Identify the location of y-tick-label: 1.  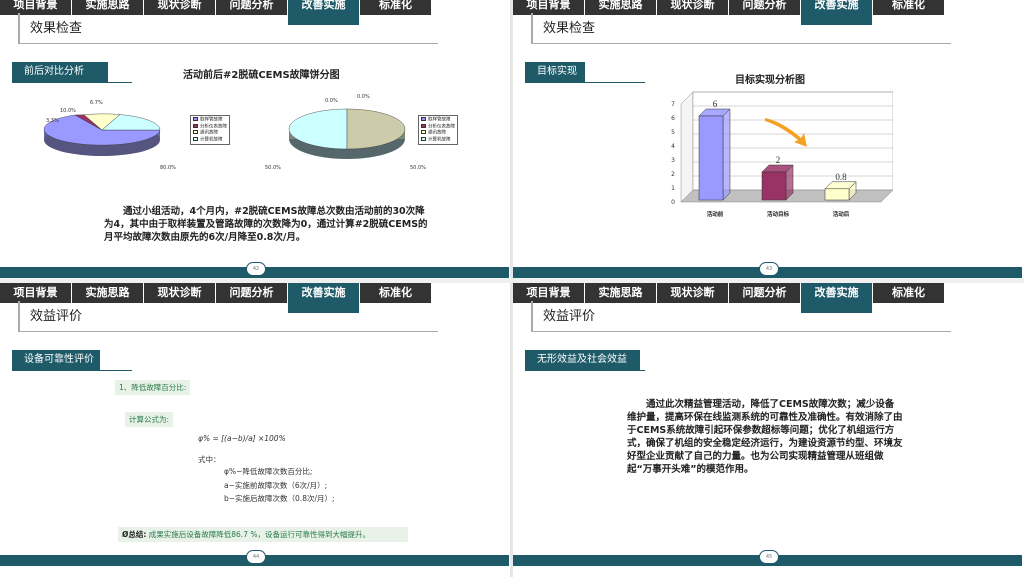
(673, 188).